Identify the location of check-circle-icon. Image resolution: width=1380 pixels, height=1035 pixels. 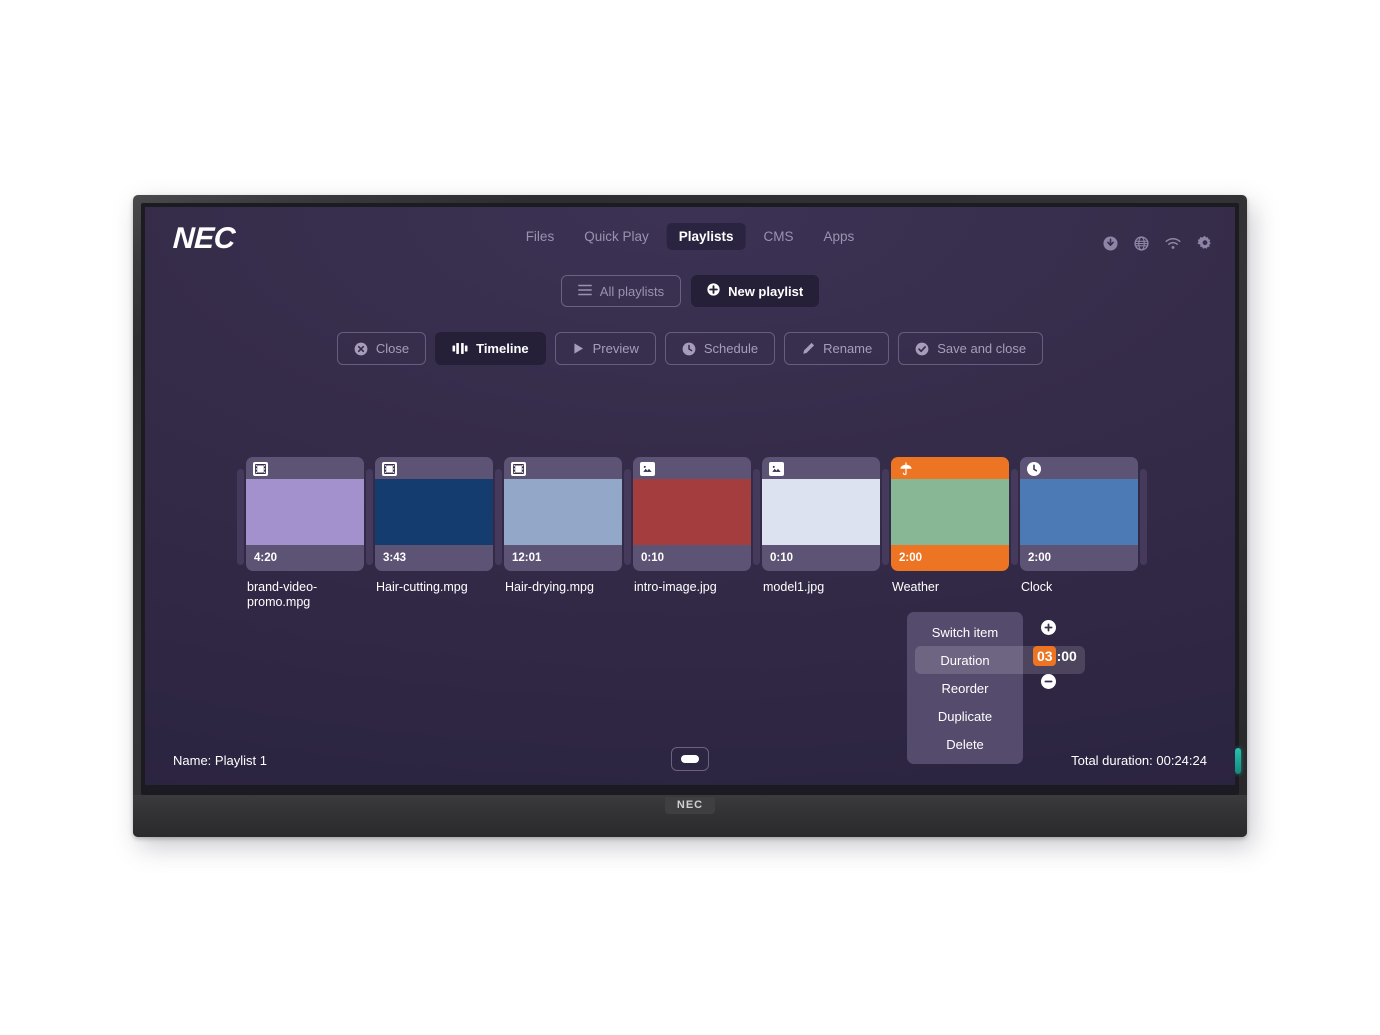
(922, 349).